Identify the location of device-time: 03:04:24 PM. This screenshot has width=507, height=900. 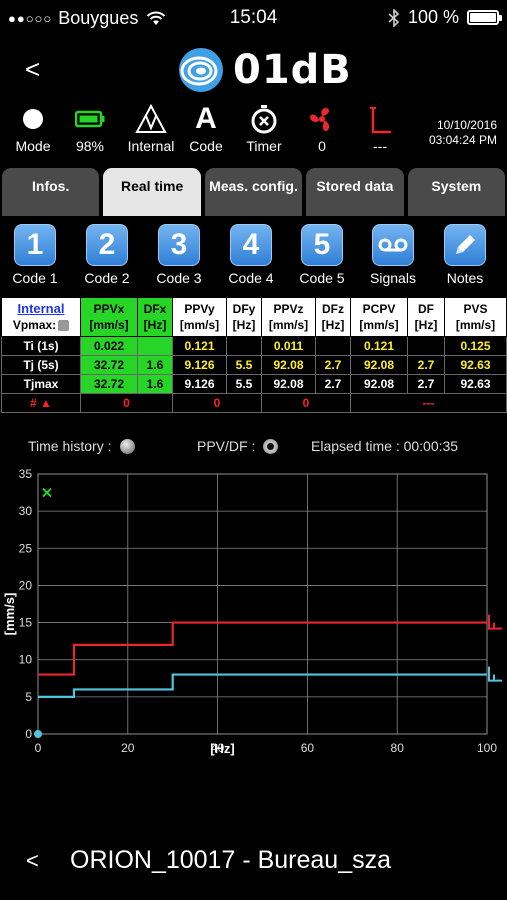
(462, 140).